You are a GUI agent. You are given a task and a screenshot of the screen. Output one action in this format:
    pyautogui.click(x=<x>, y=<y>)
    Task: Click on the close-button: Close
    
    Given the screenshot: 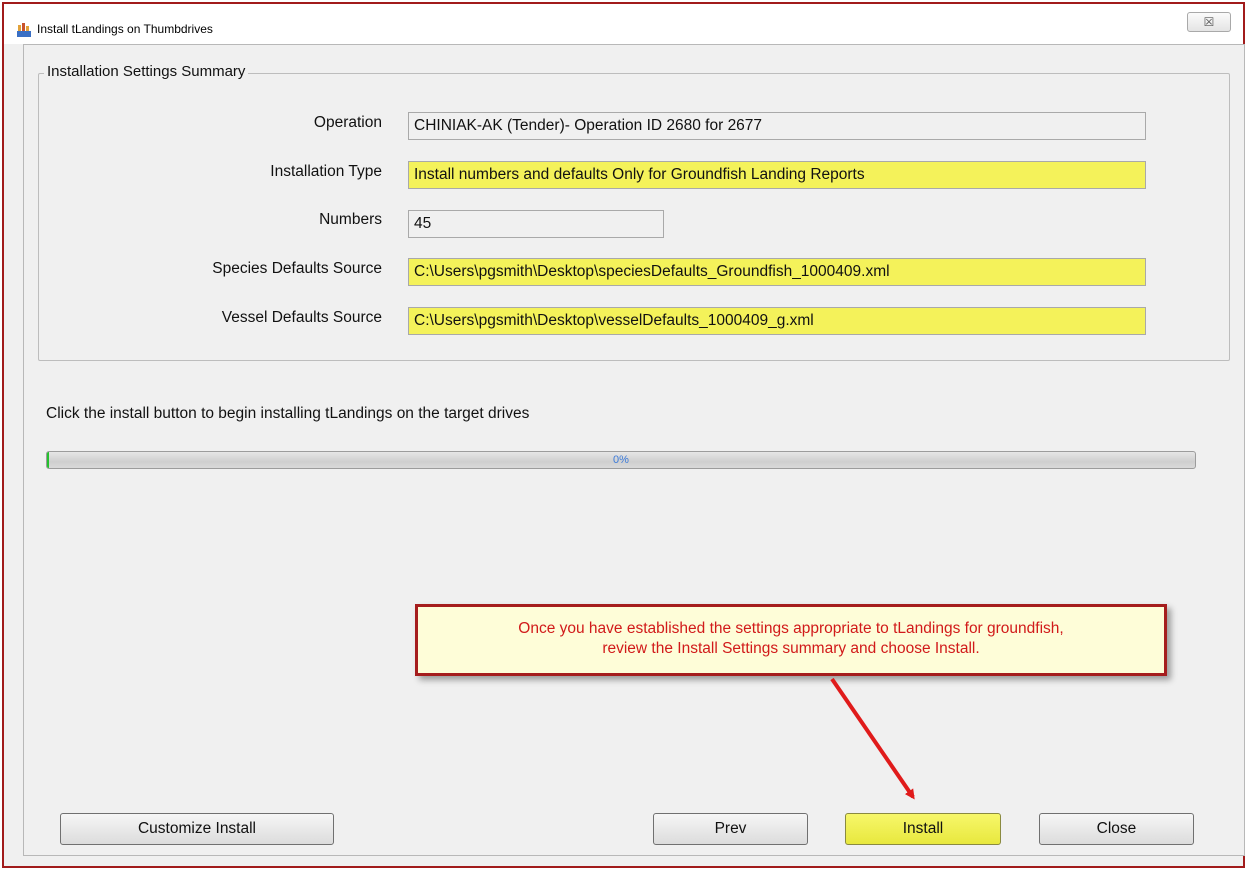 What is the action you would take?
    pyautogui.click(x=1116, y=829)
    